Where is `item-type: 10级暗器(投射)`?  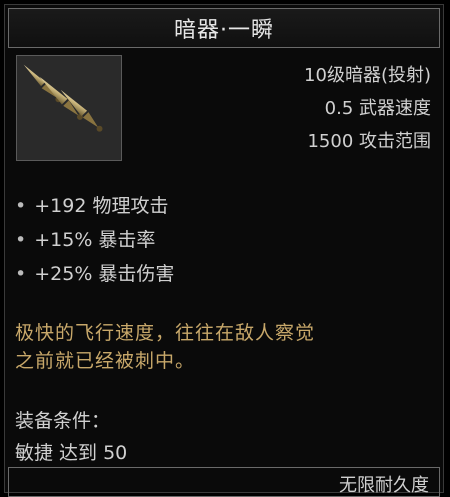
item-type: 10级暗器(投射) is located at coordinates (367, 75).